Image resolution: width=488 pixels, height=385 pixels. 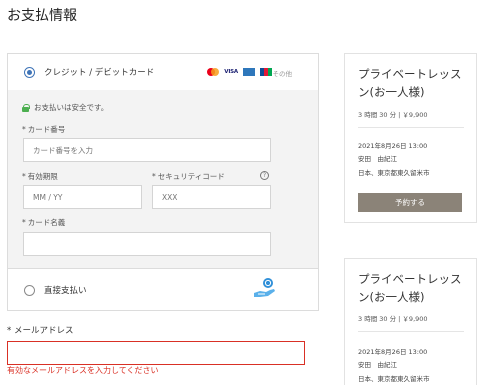 I want to click on email-label: * メールアドレス, so click(x=40, y=331).